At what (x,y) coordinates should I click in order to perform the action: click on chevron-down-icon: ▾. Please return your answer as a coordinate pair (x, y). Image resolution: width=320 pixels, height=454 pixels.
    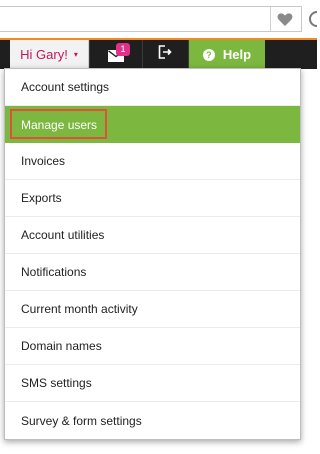
    Looking at the image, I should click on (75, 54).